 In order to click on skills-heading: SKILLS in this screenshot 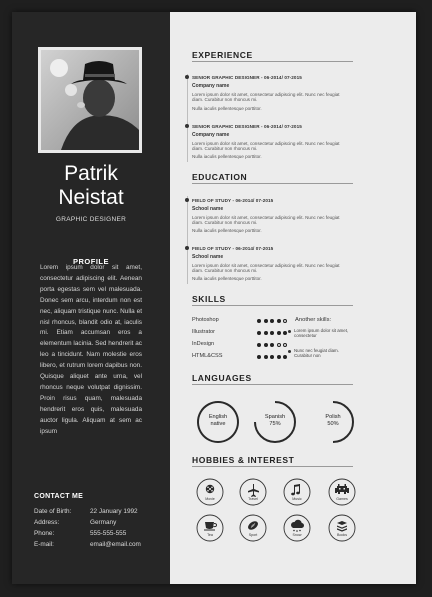, I will do `click(209, 299)`.